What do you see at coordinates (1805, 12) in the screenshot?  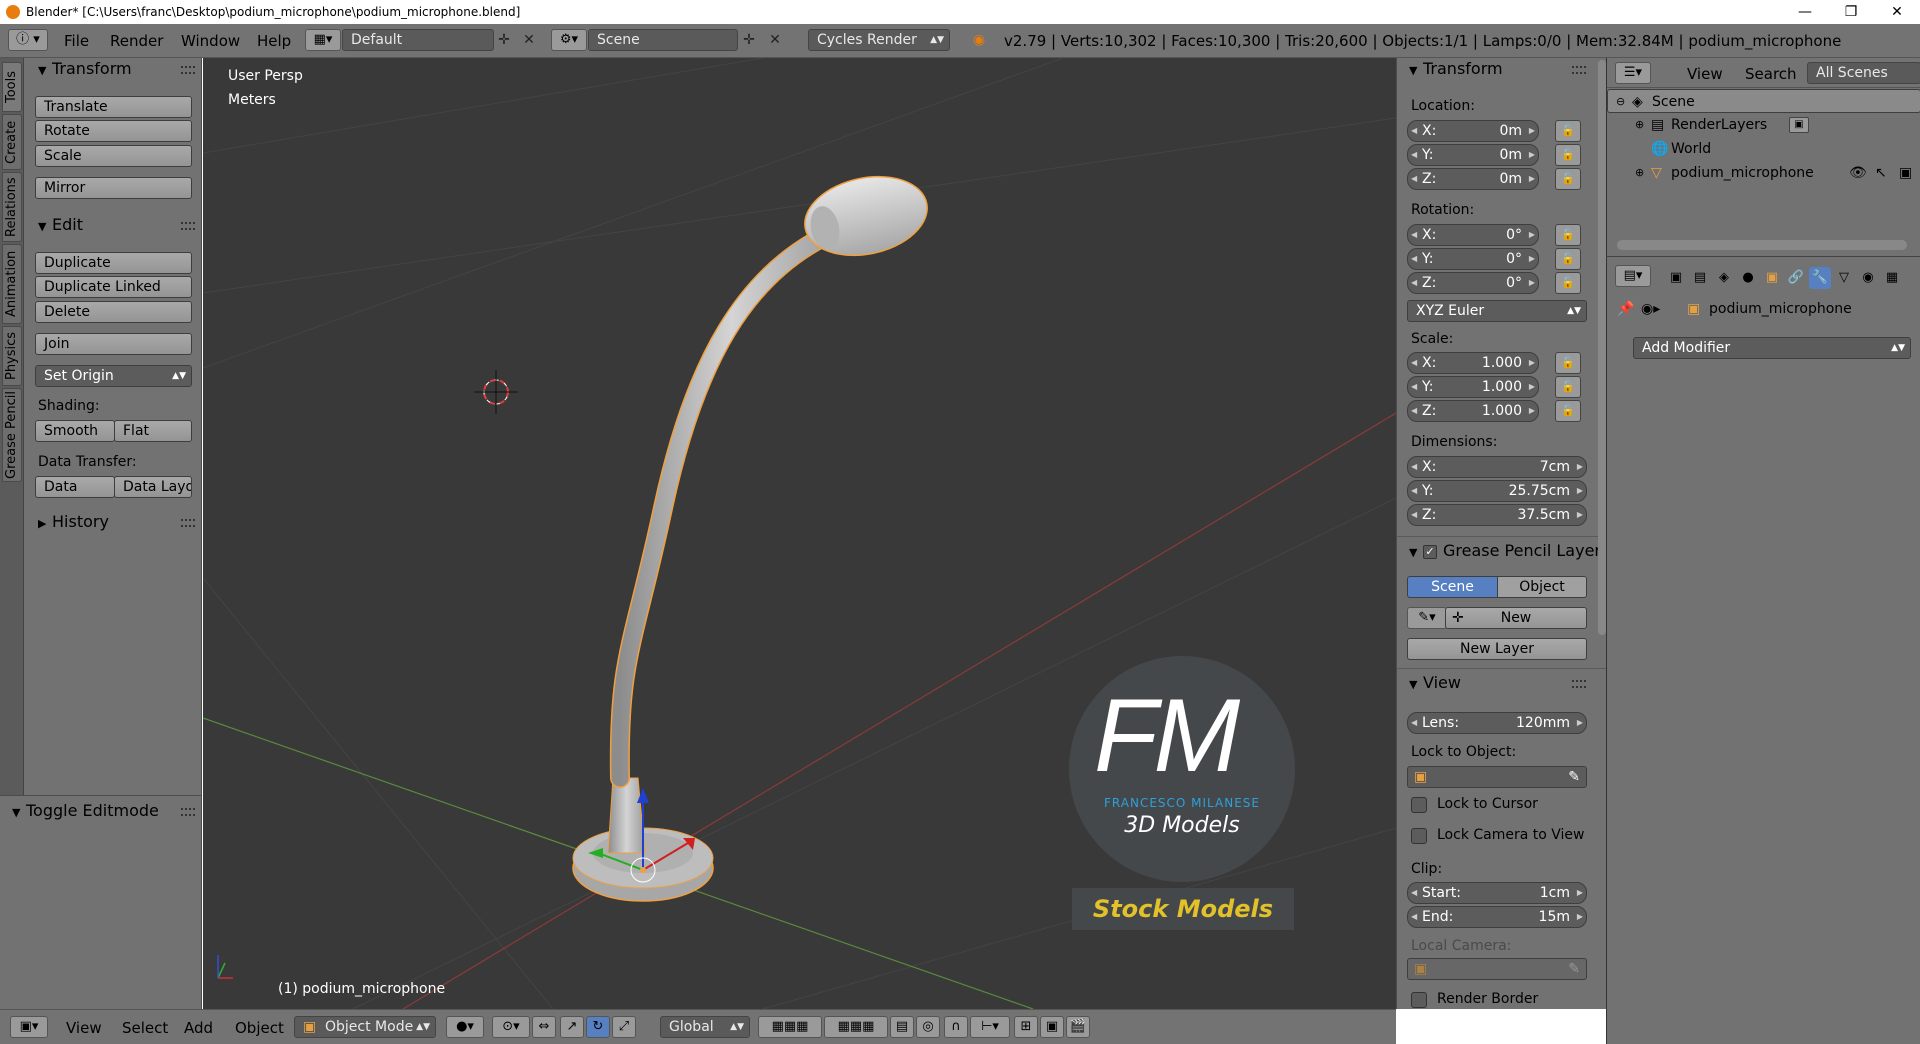 I see `minimize-button: —` at bounding box center [1805, 12].